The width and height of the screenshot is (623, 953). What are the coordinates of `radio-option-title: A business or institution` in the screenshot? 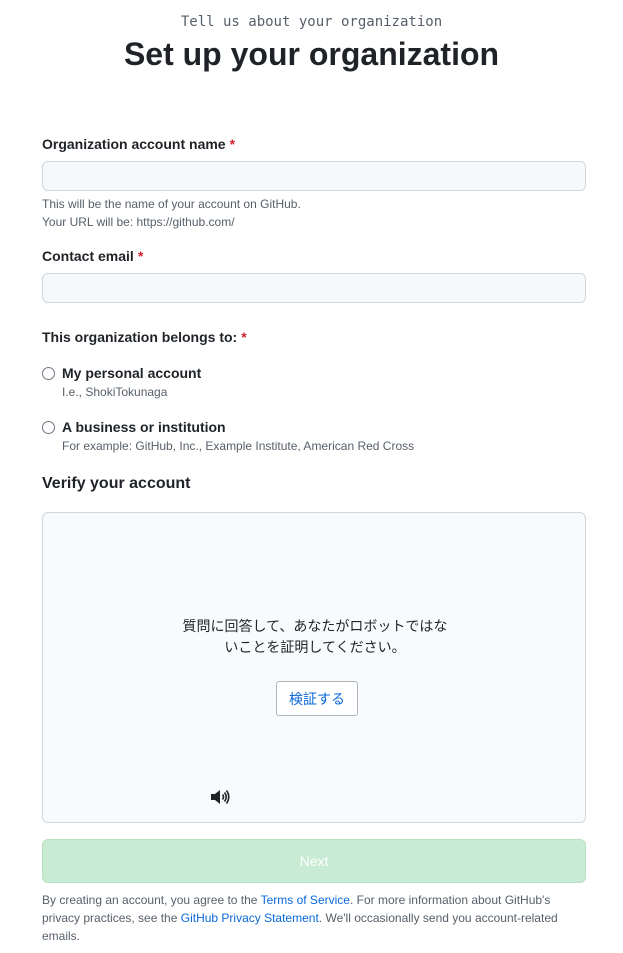 It's located at (144, 427).